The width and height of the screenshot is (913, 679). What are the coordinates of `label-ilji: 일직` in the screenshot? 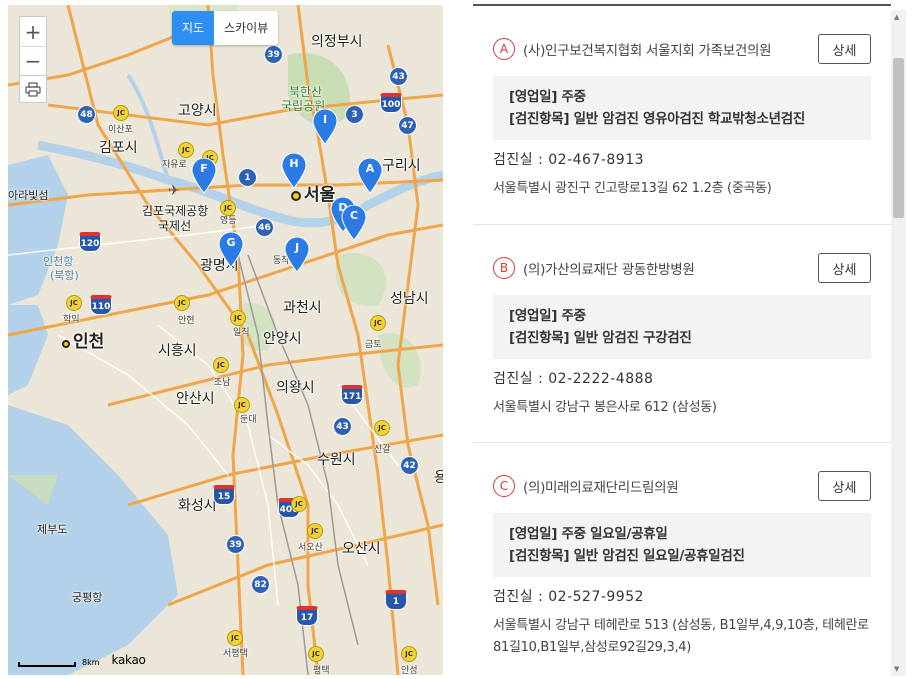 It's located at (241, 333).